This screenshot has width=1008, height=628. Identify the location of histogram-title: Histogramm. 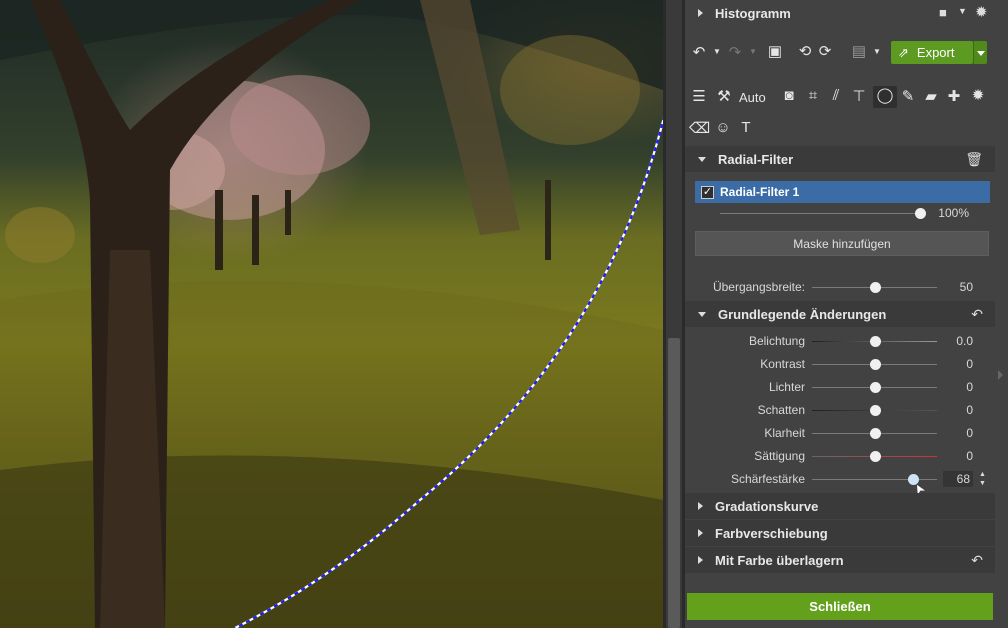
(753, 13).